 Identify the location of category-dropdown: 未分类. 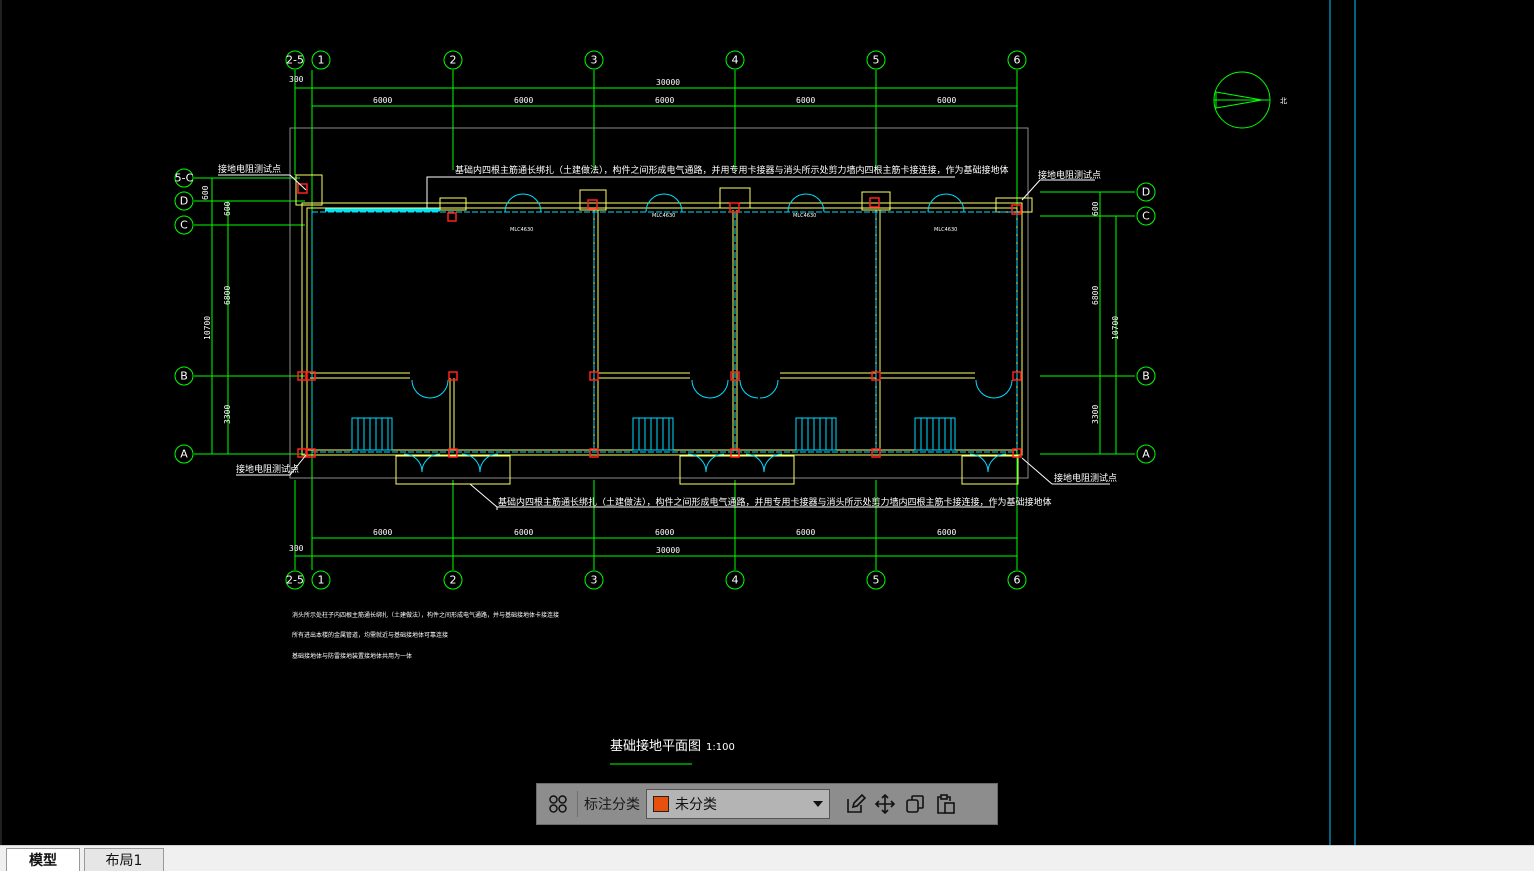
(738, 804).